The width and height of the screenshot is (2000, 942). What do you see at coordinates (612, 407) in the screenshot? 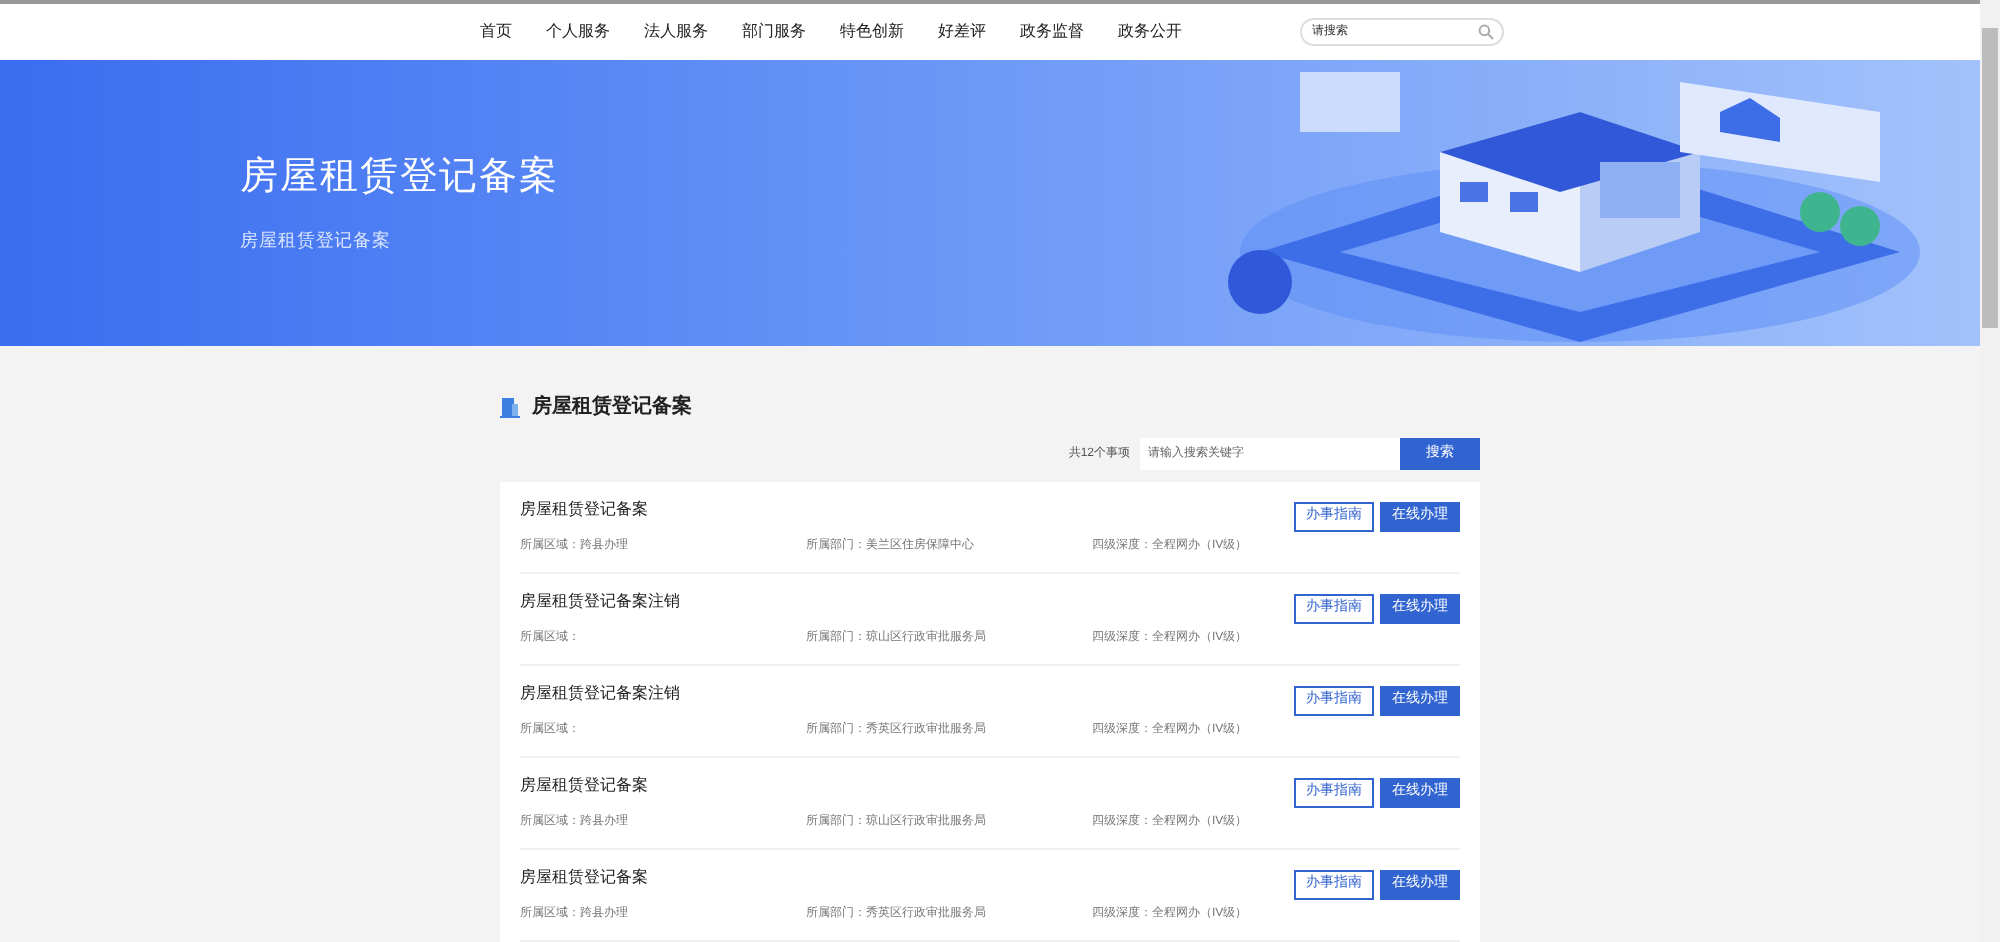
I see `section-title: 房屋租赁登记备案` at bounding box center [612, 407].